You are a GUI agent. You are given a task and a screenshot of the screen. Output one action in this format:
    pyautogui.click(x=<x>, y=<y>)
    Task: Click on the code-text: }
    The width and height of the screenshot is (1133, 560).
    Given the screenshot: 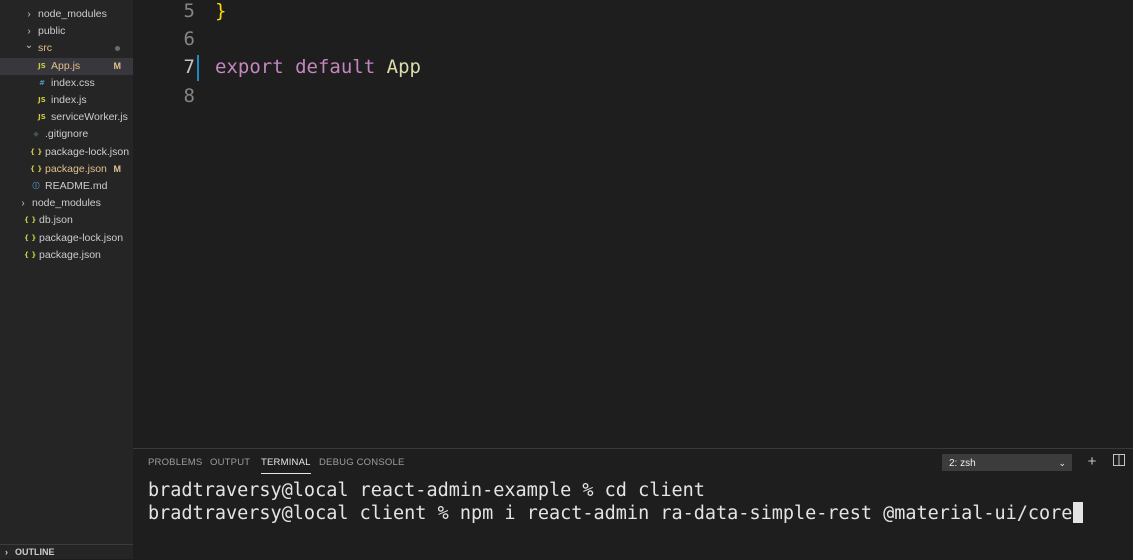 What is the action you would take?
    pyautogui.click(x=221, y=11)
    